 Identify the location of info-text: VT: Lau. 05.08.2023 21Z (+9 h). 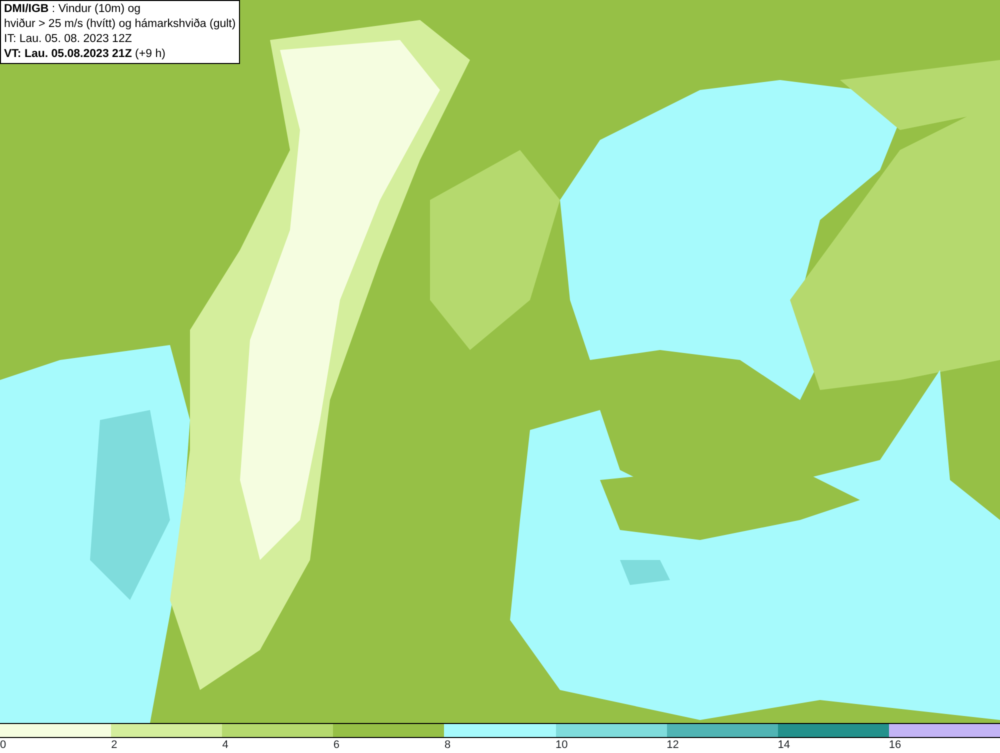
(85, 54).